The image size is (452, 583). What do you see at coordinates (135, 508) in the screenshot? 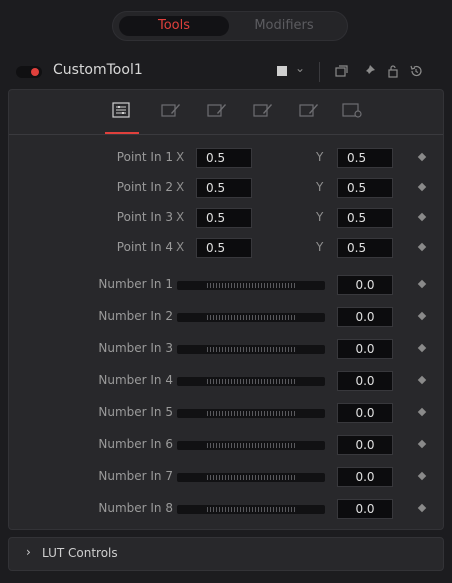
I see `number-label: Number In 8` at bounding box center [135, 508].